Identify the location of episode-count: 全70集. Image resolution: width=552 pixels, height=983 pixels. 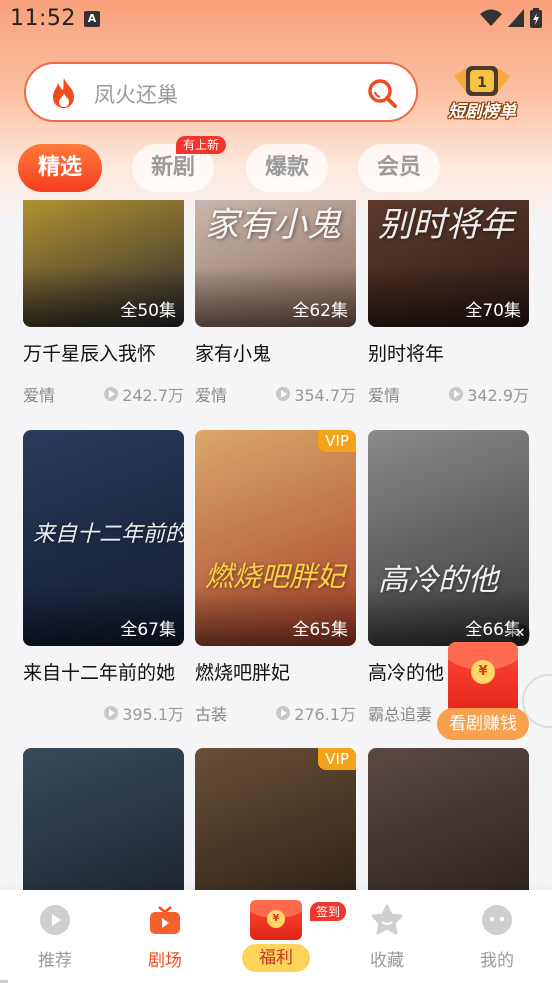
(493, 311).